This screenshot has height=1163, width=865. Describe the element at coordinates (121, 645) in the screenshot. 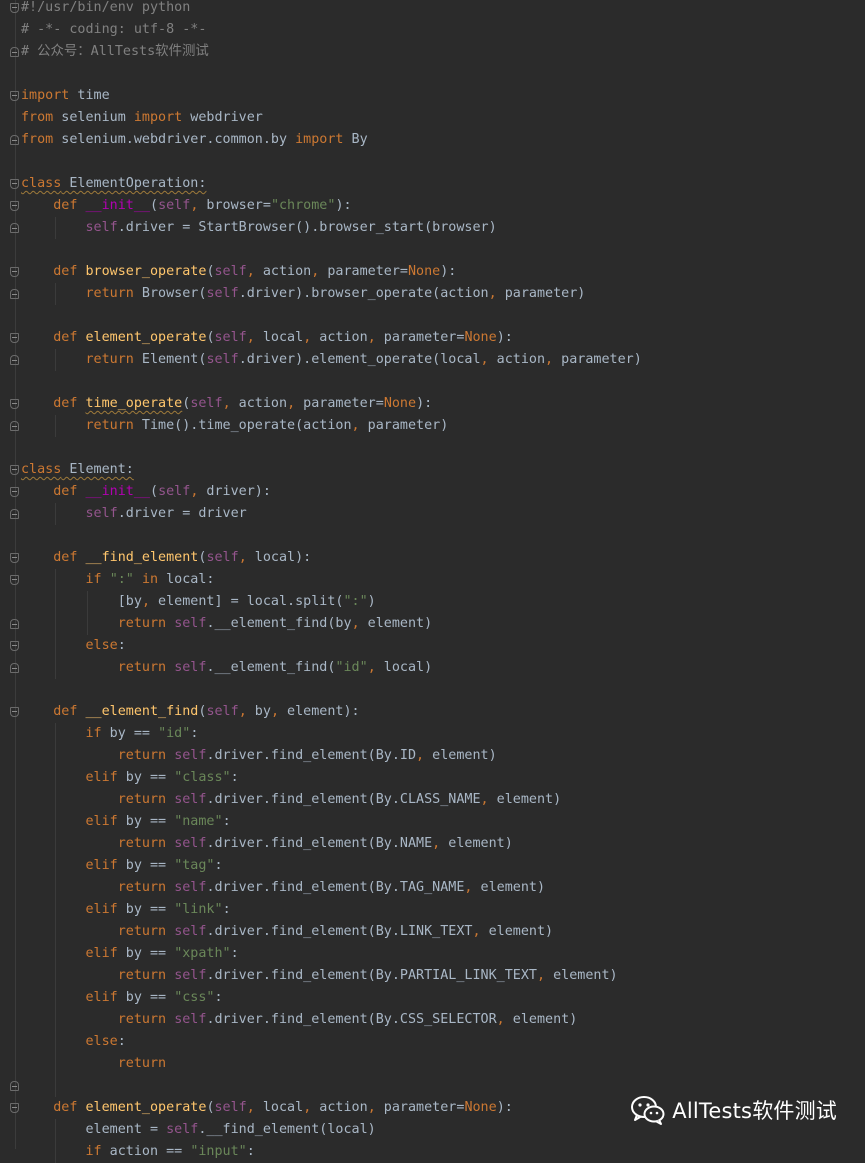

I see `code-token: :` at that location.